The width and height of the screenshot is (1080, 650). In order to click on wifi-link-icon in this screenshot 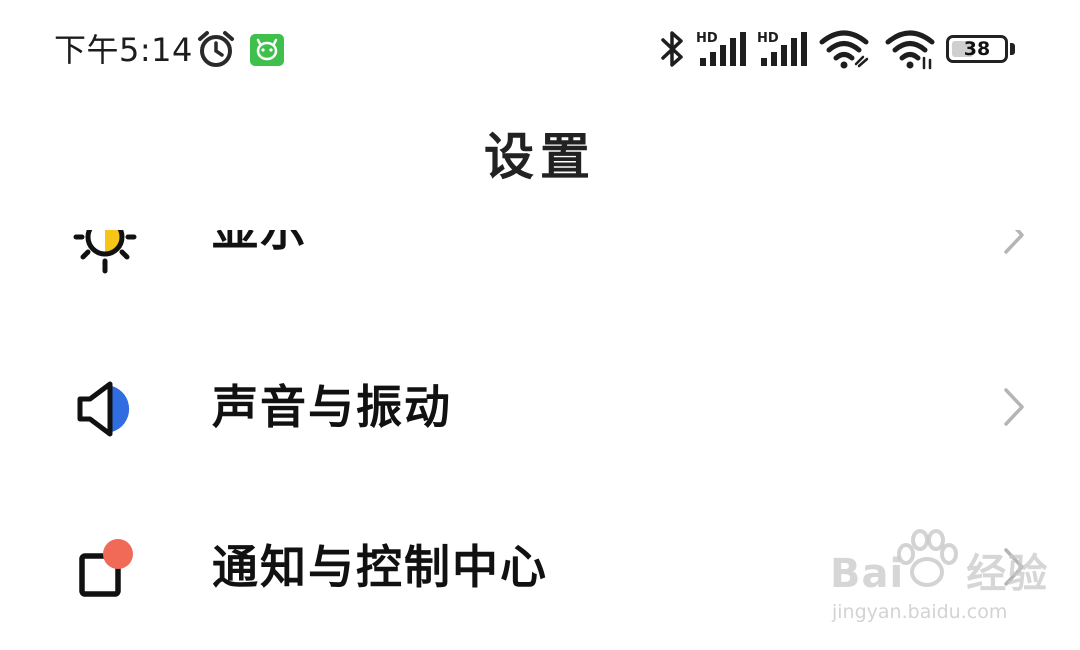, I will do `click(844, 49)`.